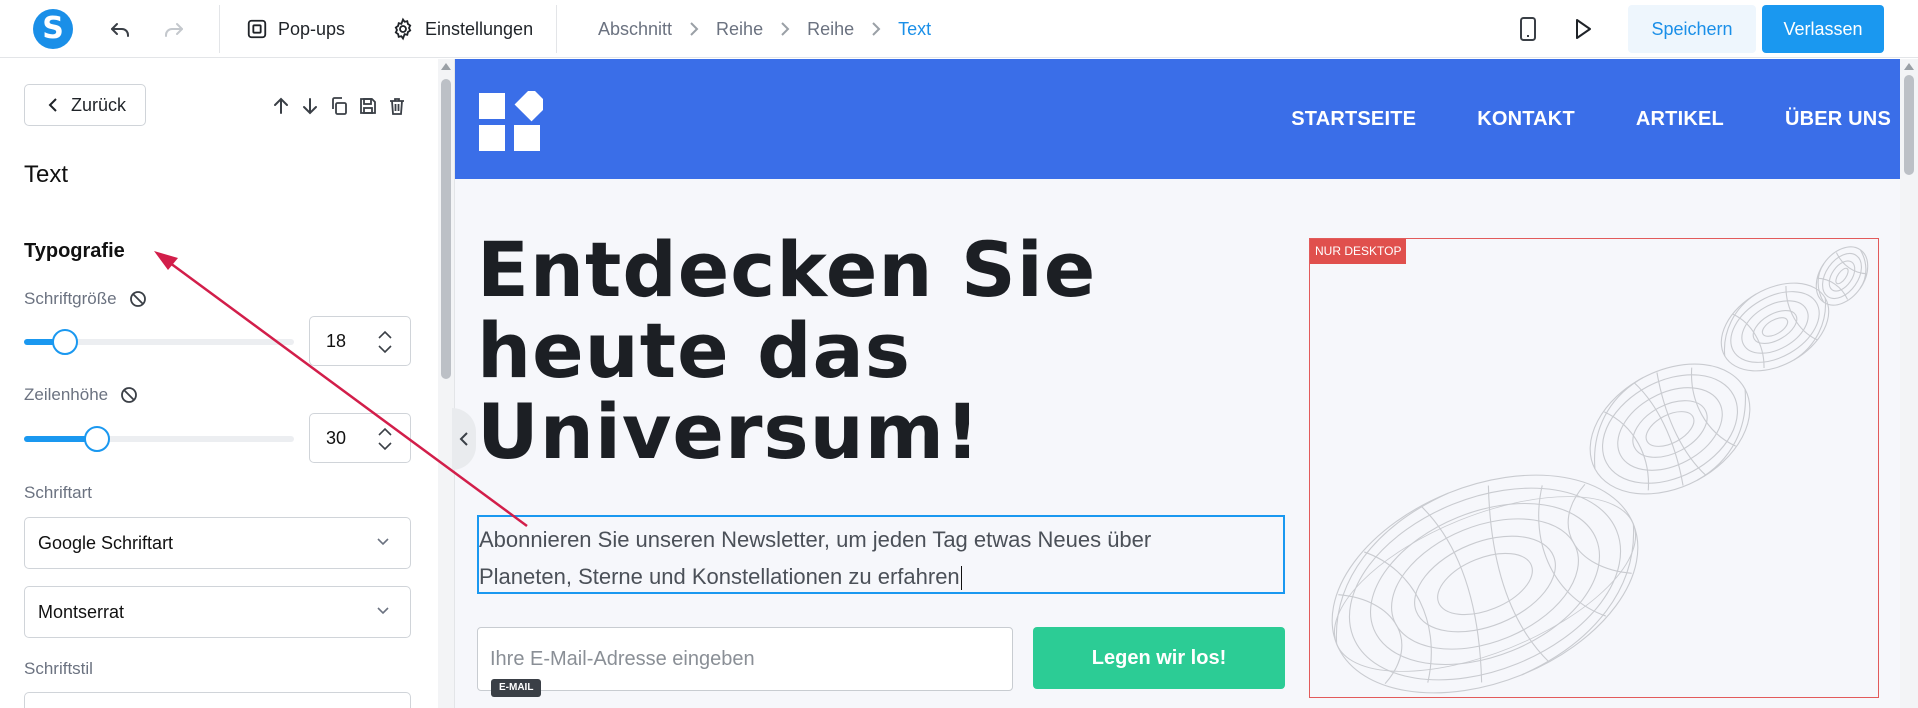  What do you see at coordinates (336, 340) in the screenshot?
I see `font-size-value: 18` at bounding box center [336, 340].